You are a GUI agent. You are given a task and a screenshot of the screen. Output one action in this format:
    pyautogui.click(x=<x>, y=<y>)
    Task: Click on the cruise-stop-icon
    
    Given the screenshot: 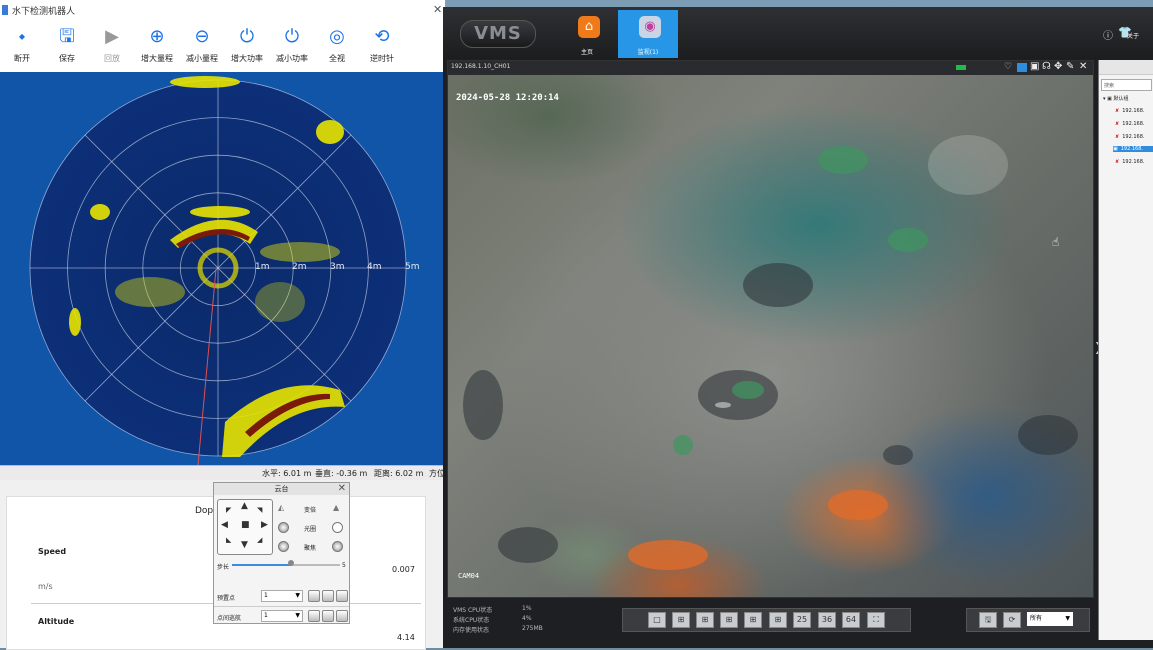 What is the action you would take?
    pyautogui.click(x=328, y=616)
    